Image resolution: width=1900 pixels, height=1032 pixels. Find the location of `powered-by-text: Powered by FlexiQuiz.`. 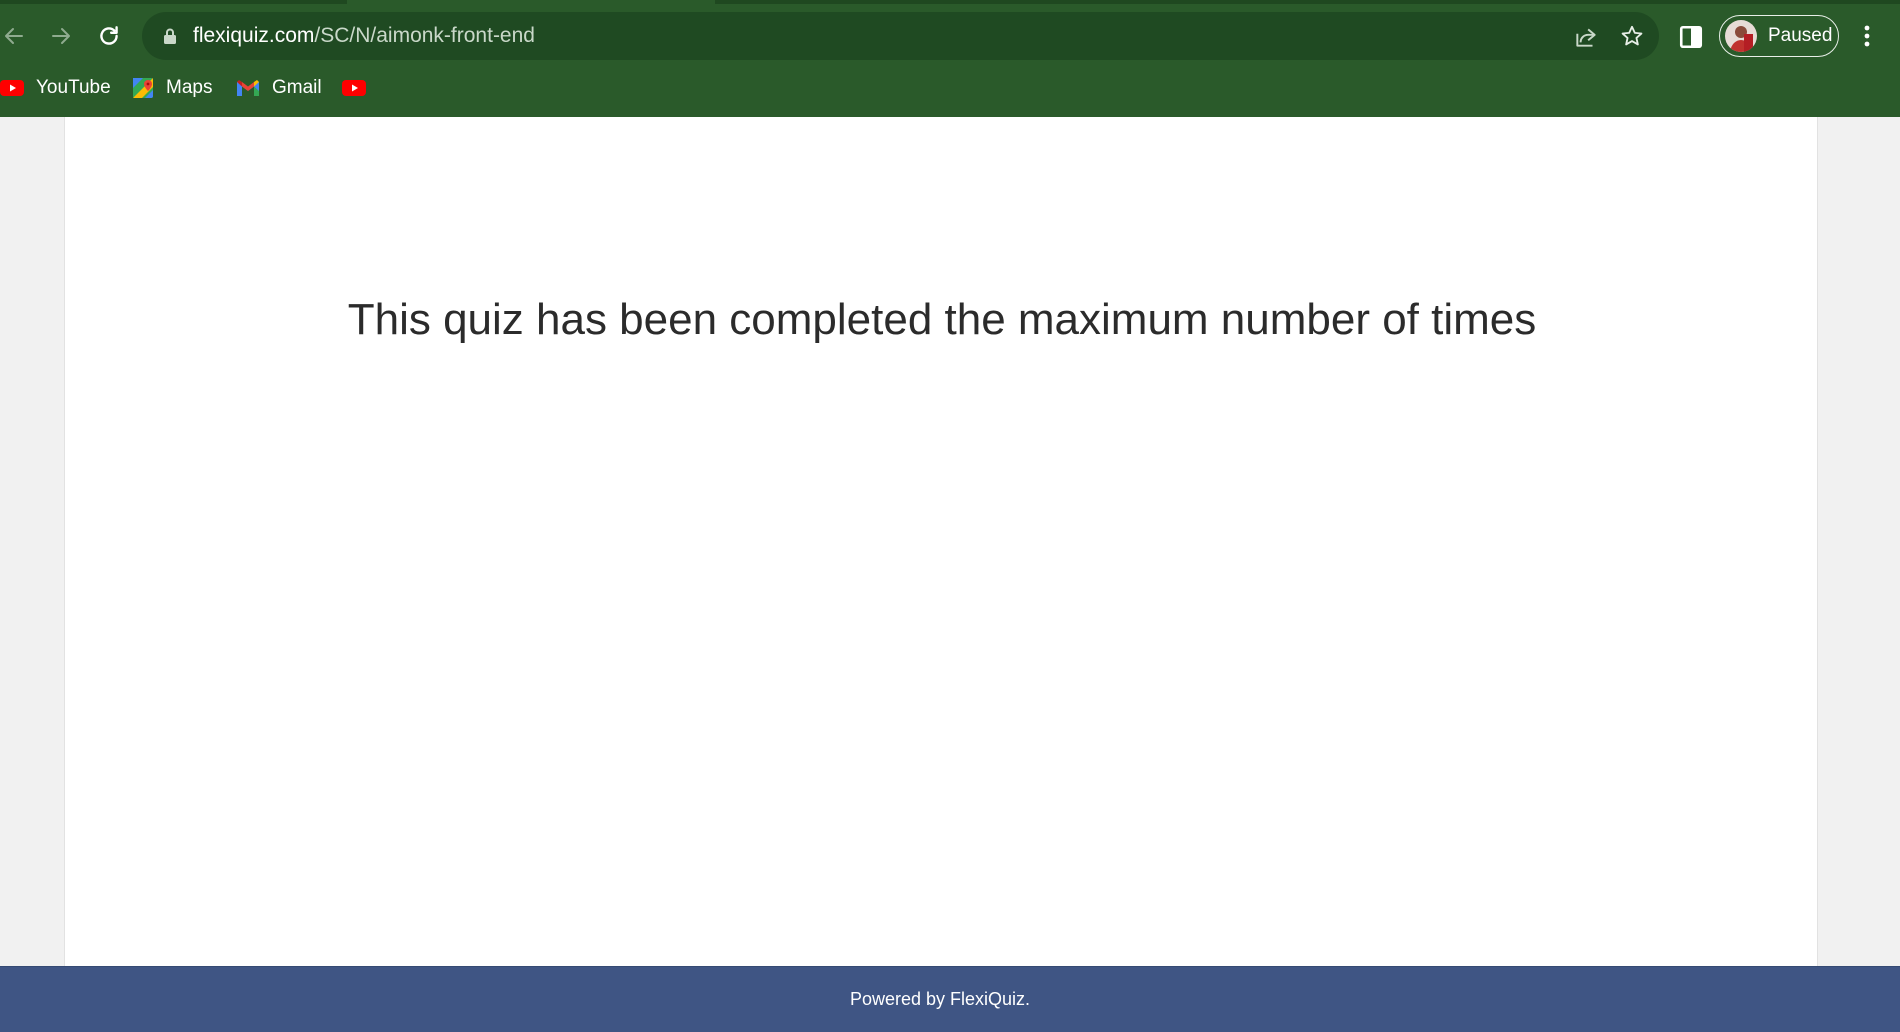

powered-by-text: Powered by FlexiQuiz. is located at coordinates (940, 999).